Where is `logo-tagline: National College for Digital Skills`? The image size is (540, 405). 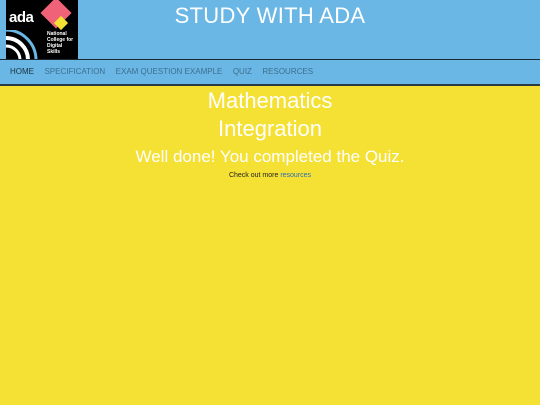
logo-tagline: National College for Digital Skills is located at coordinates (60, 43).